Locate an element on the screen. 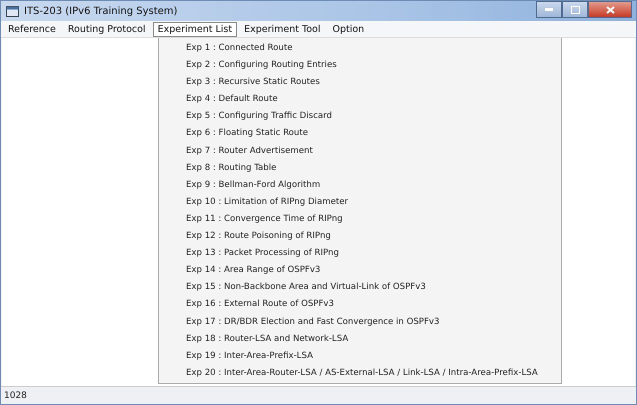  menu-entry: Exp 16 : External Route of OSPFv3 is located at coordinates (360, 305).